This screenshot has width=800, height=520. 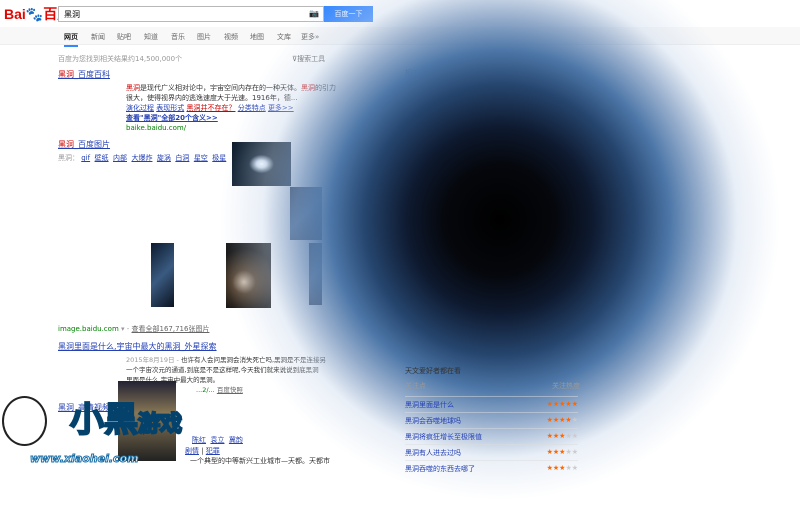 What do you see at coordinates (140, 108) in the screenshot?
I see `baike-link: 演化过程` at bounding box center [140, 108].